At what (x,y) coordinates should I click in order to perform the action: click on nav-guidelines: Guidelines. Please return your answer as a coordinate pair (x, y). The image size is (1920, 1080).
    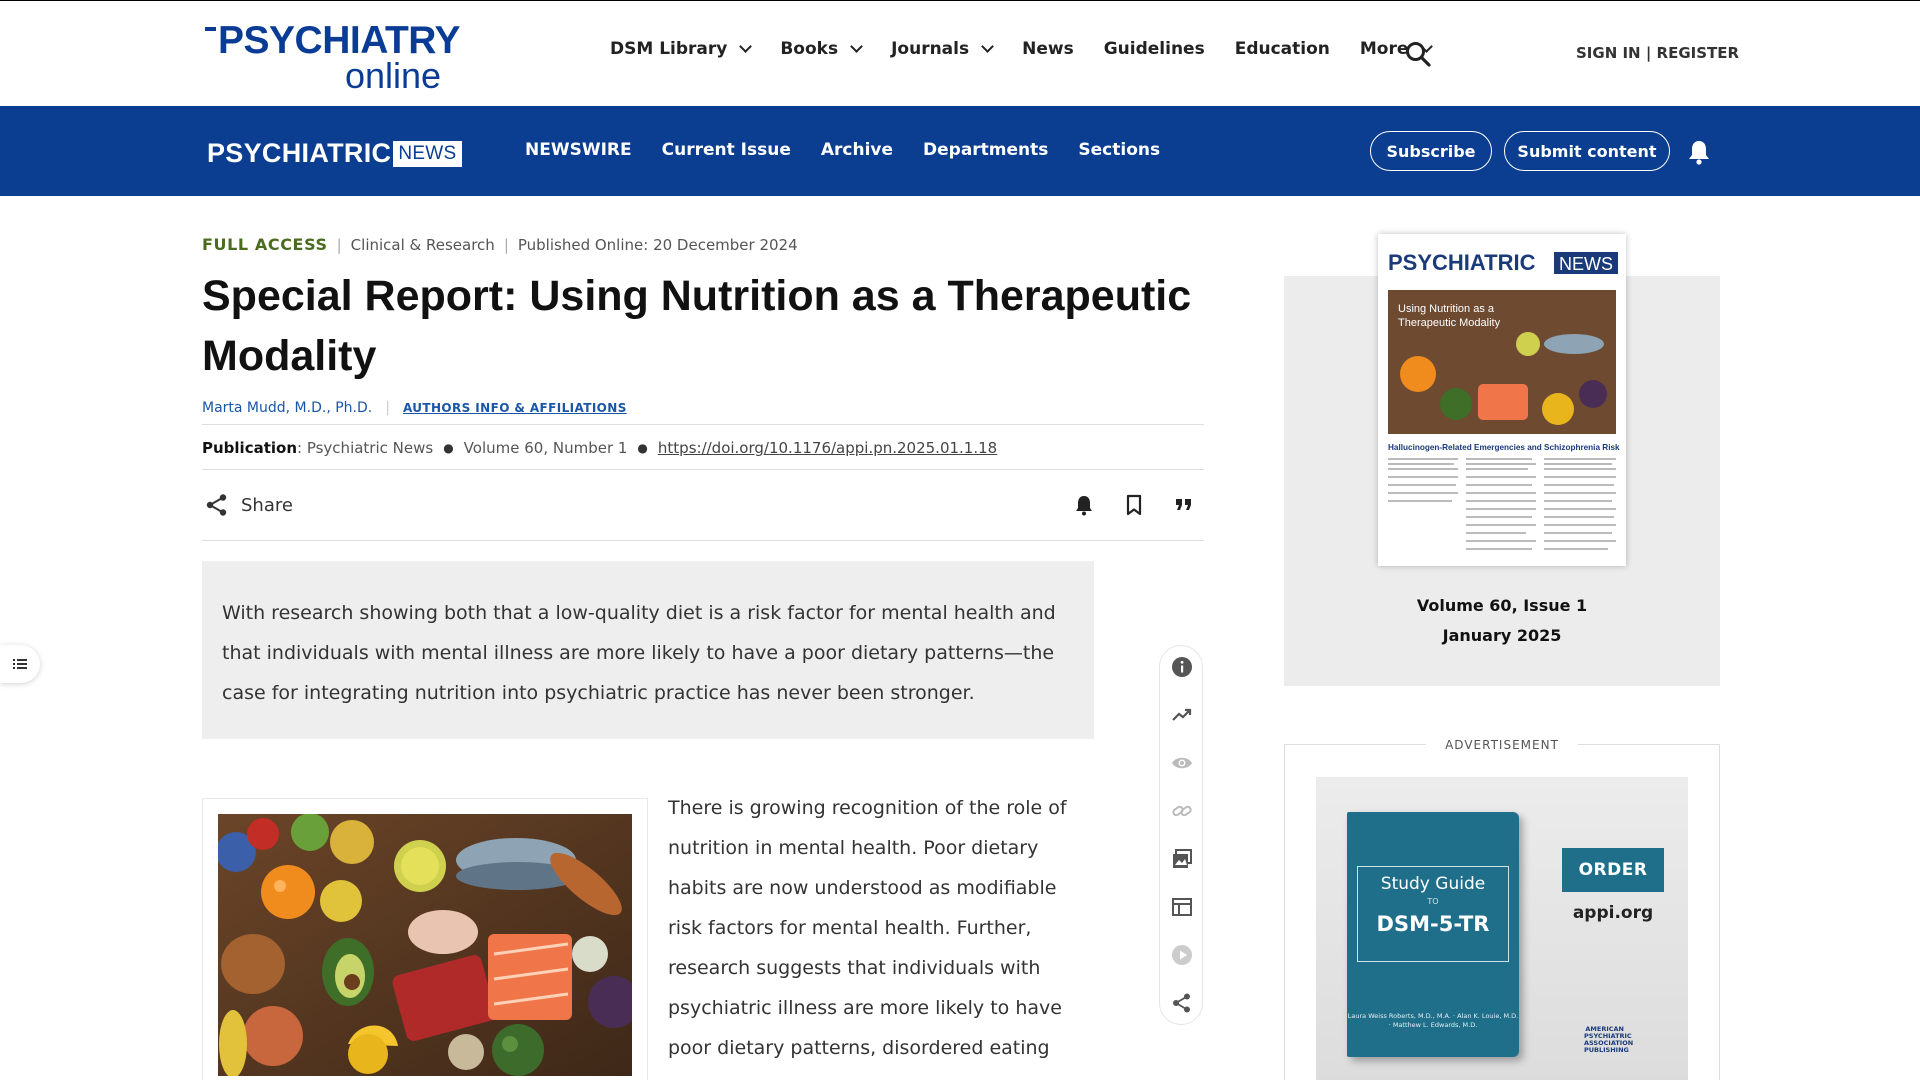
    Looking at the image, I should click on (1154, 49).